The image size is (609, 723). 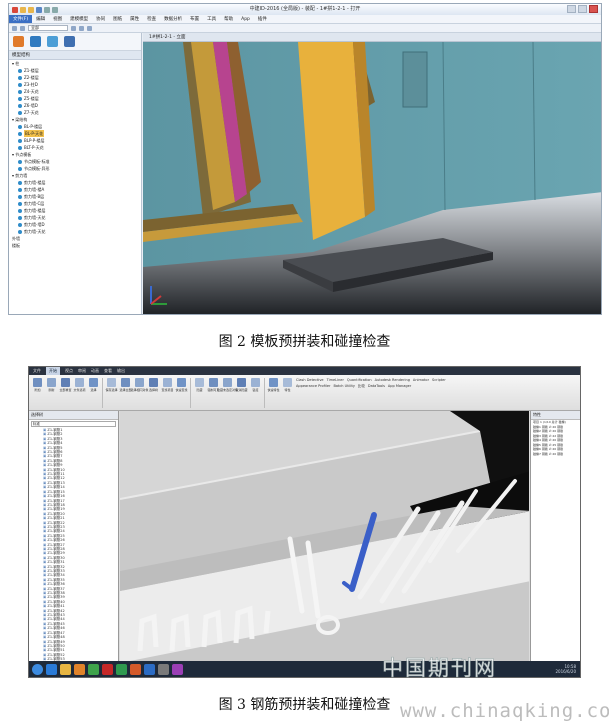 I want to click on ribbon-tool: Batch Utility, so click(x=343, y=386).